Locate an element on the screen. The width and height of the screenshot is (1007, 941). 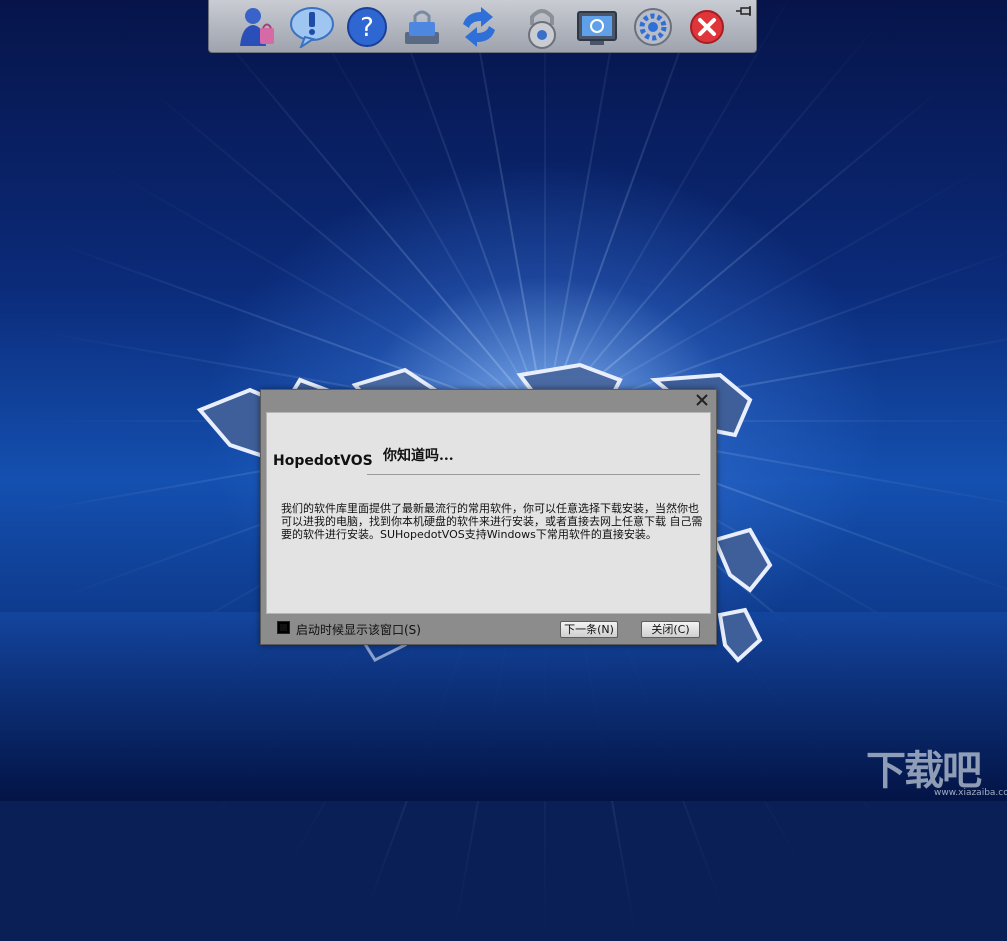
padlock-icon is located at coordinates (542, 27).